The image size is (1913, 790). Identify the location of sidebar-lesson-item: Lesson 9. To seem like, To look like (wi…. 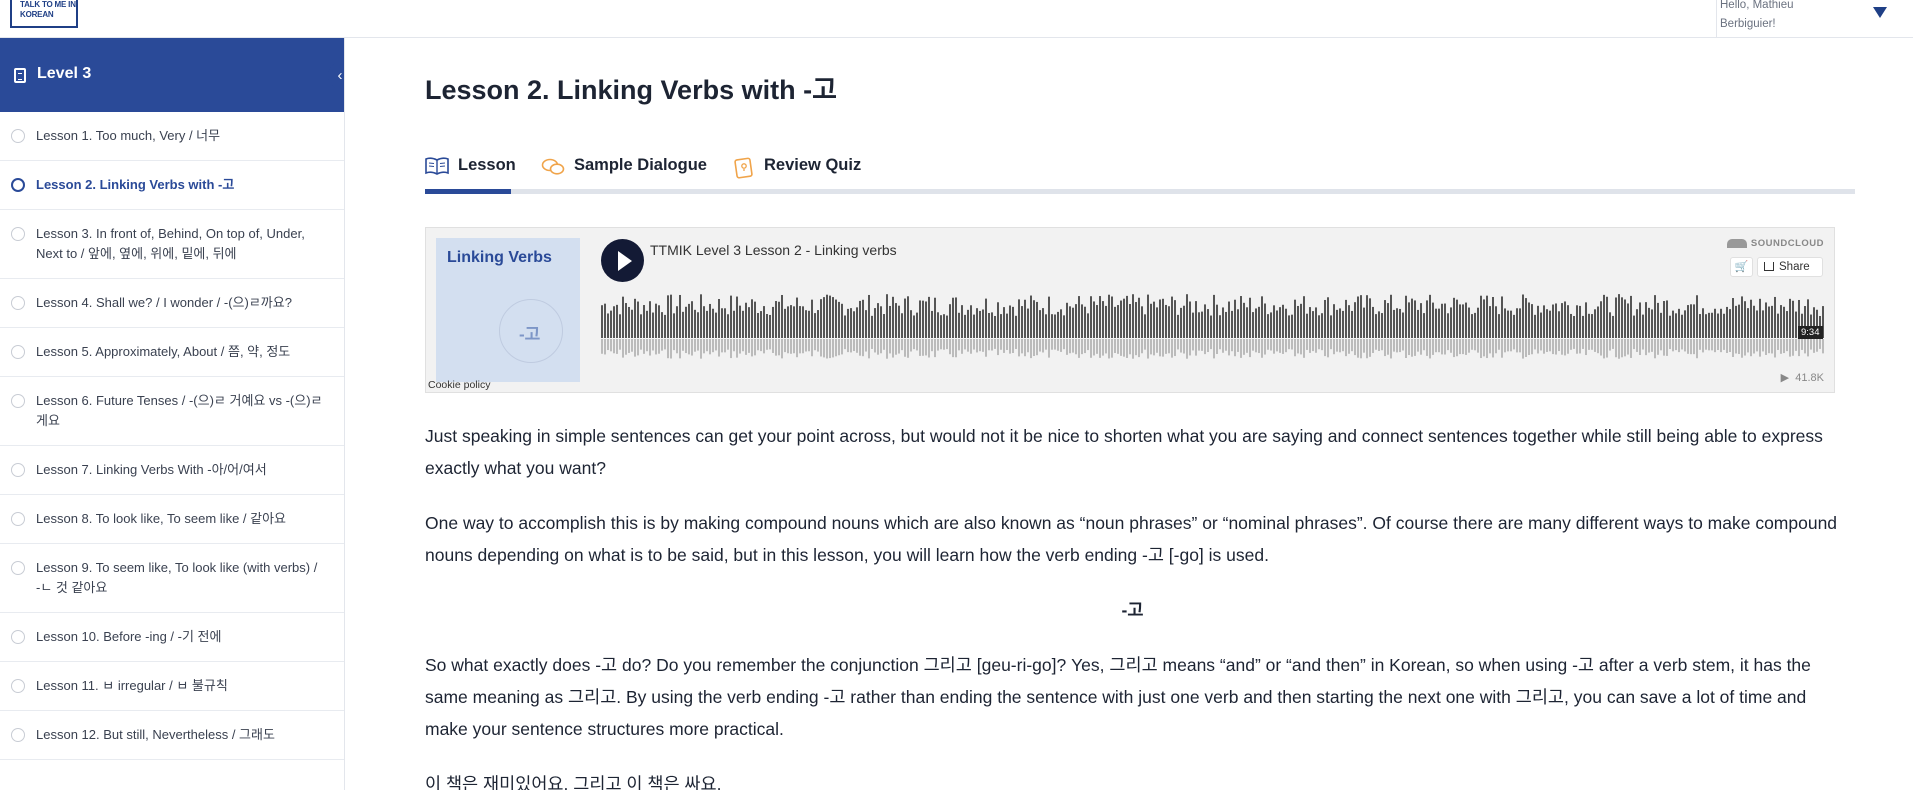
(172, 578).